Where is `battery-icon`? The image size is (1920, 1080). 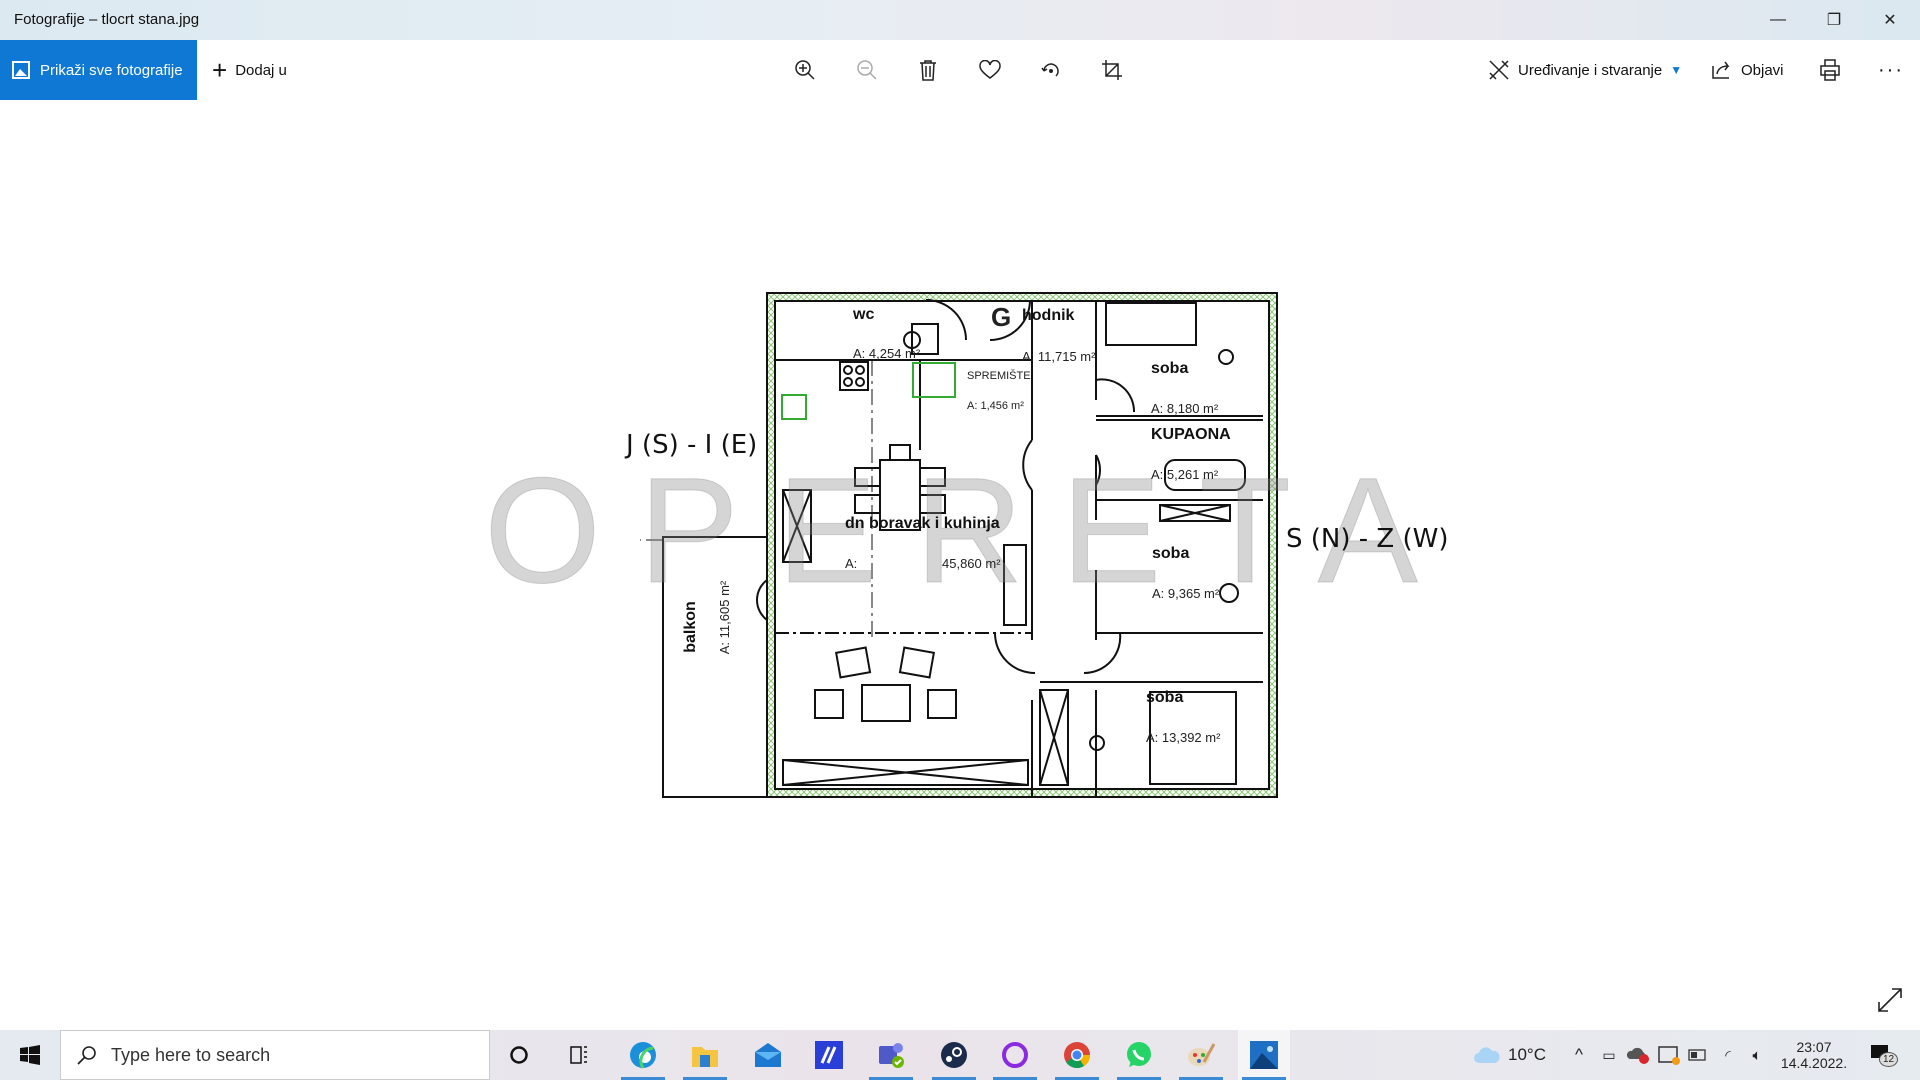
battery-icon is located at coordinates (1697, 1055).